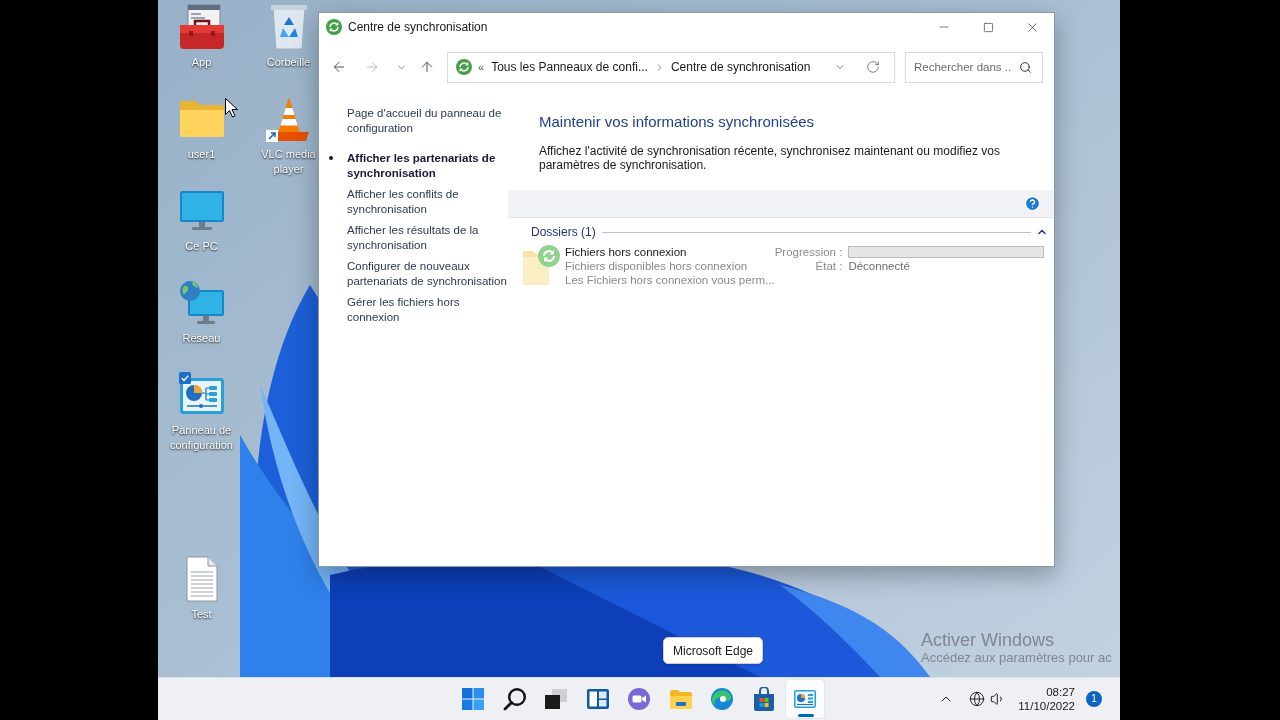 The image size is (1280, 720). What do you see at coordinates (331, 158) in the screenshot?
I see `bullet-icon` at bounding box center [331, 158].